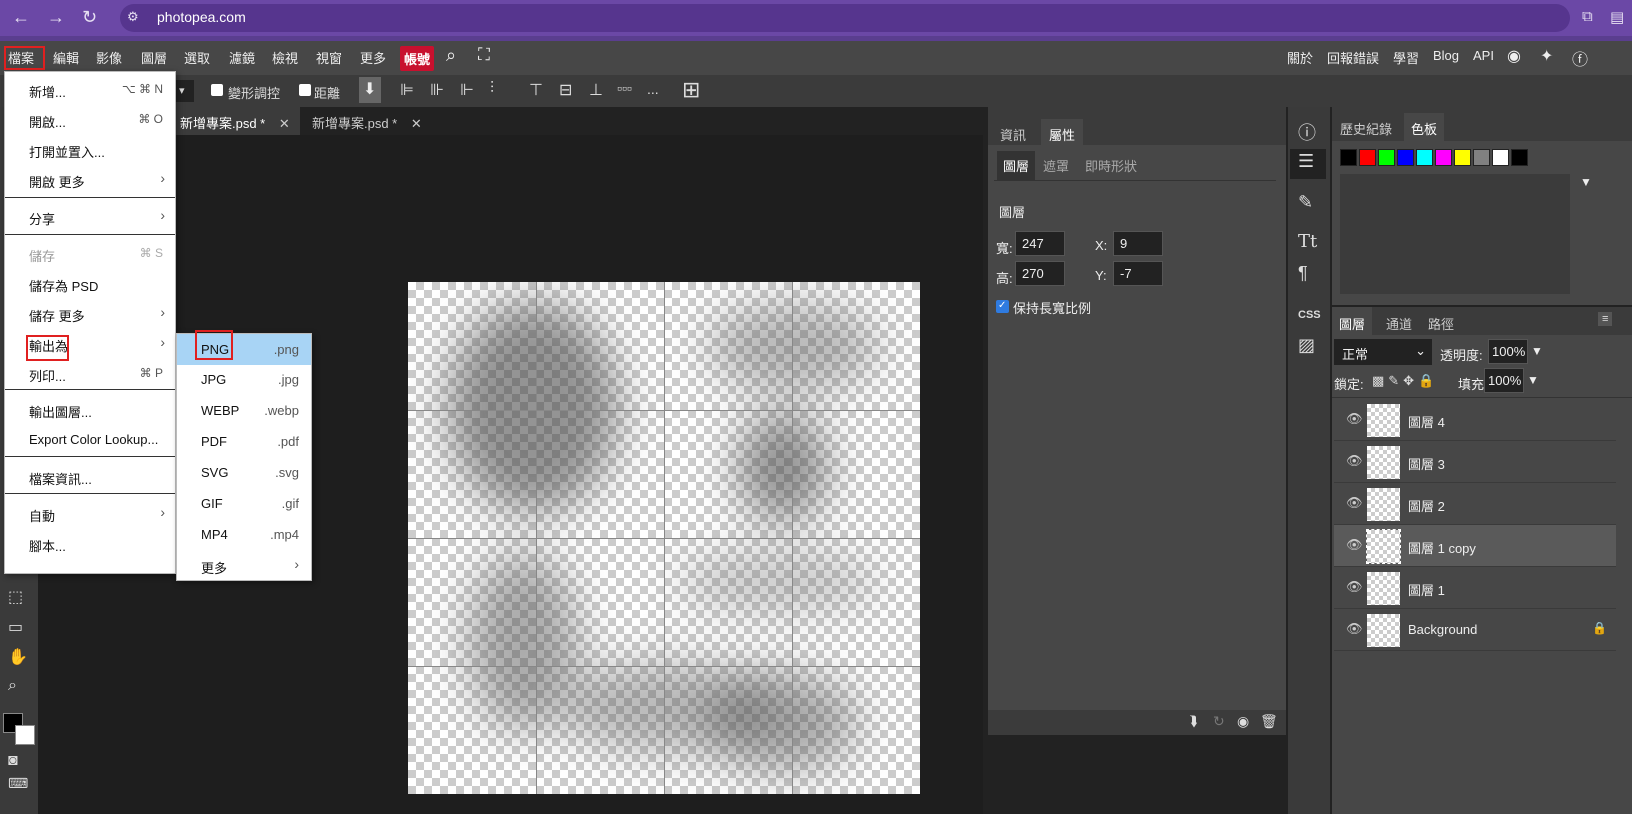  What do you see at coordinates (90, 216) in the screenshot?
I see `menu-item-share: 分享 ›` at bounding box center [90, 216].